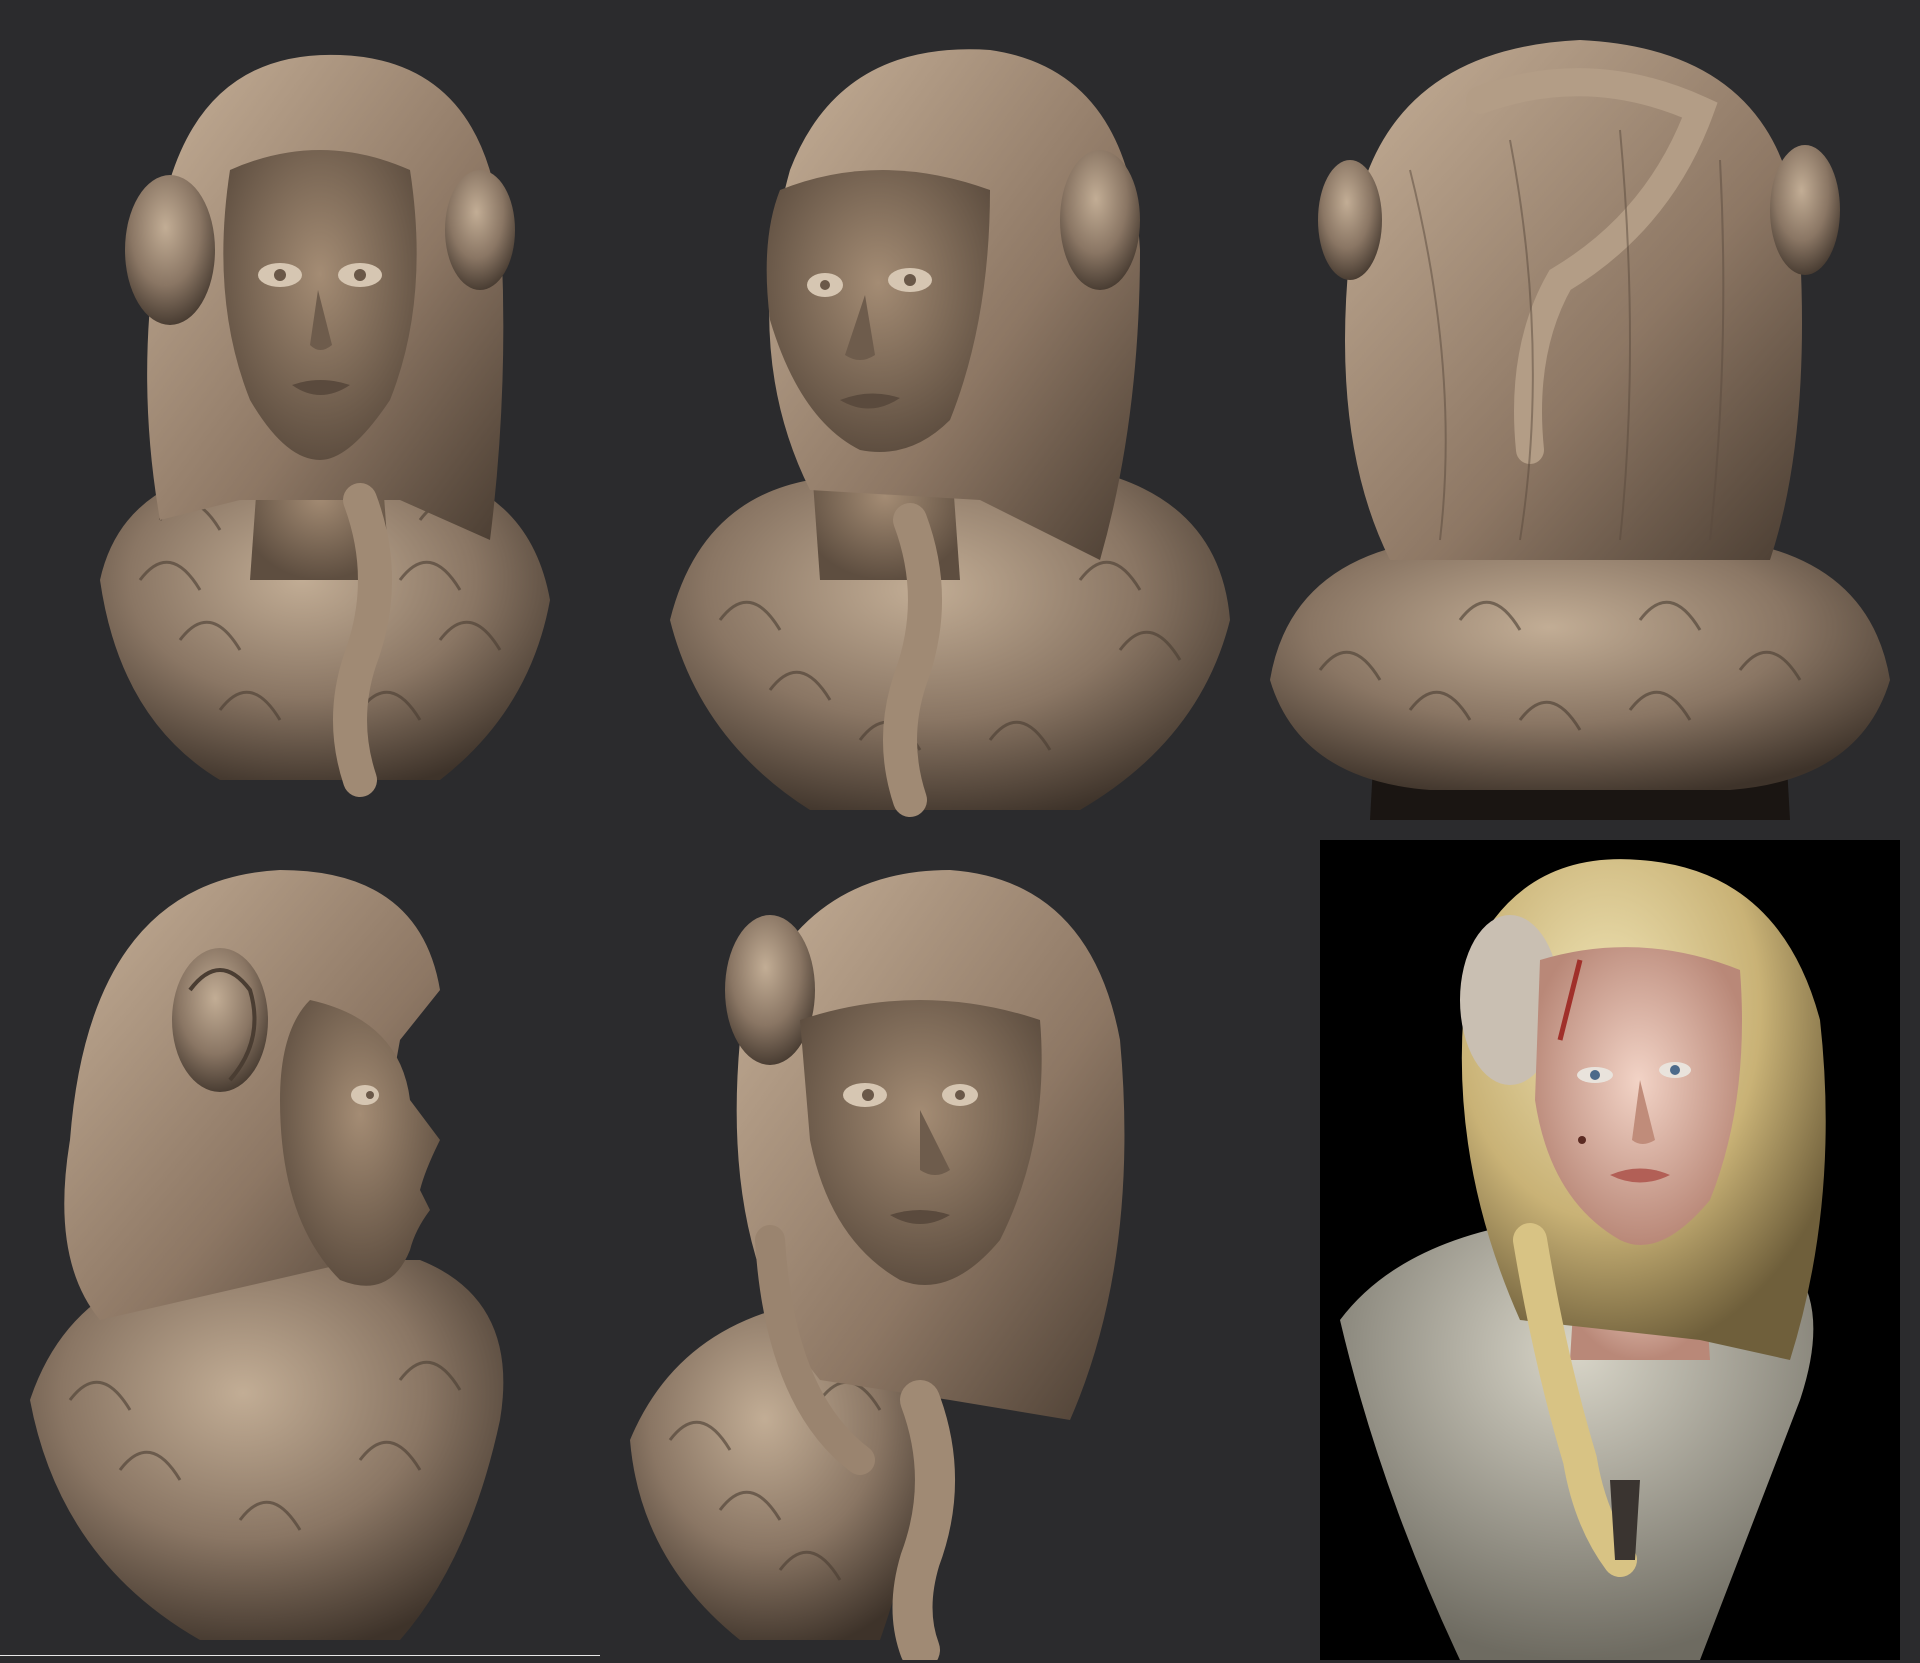  Describe the element at coordinates (1580, 665) in the screenshot. I see `feather-collar` at that location.